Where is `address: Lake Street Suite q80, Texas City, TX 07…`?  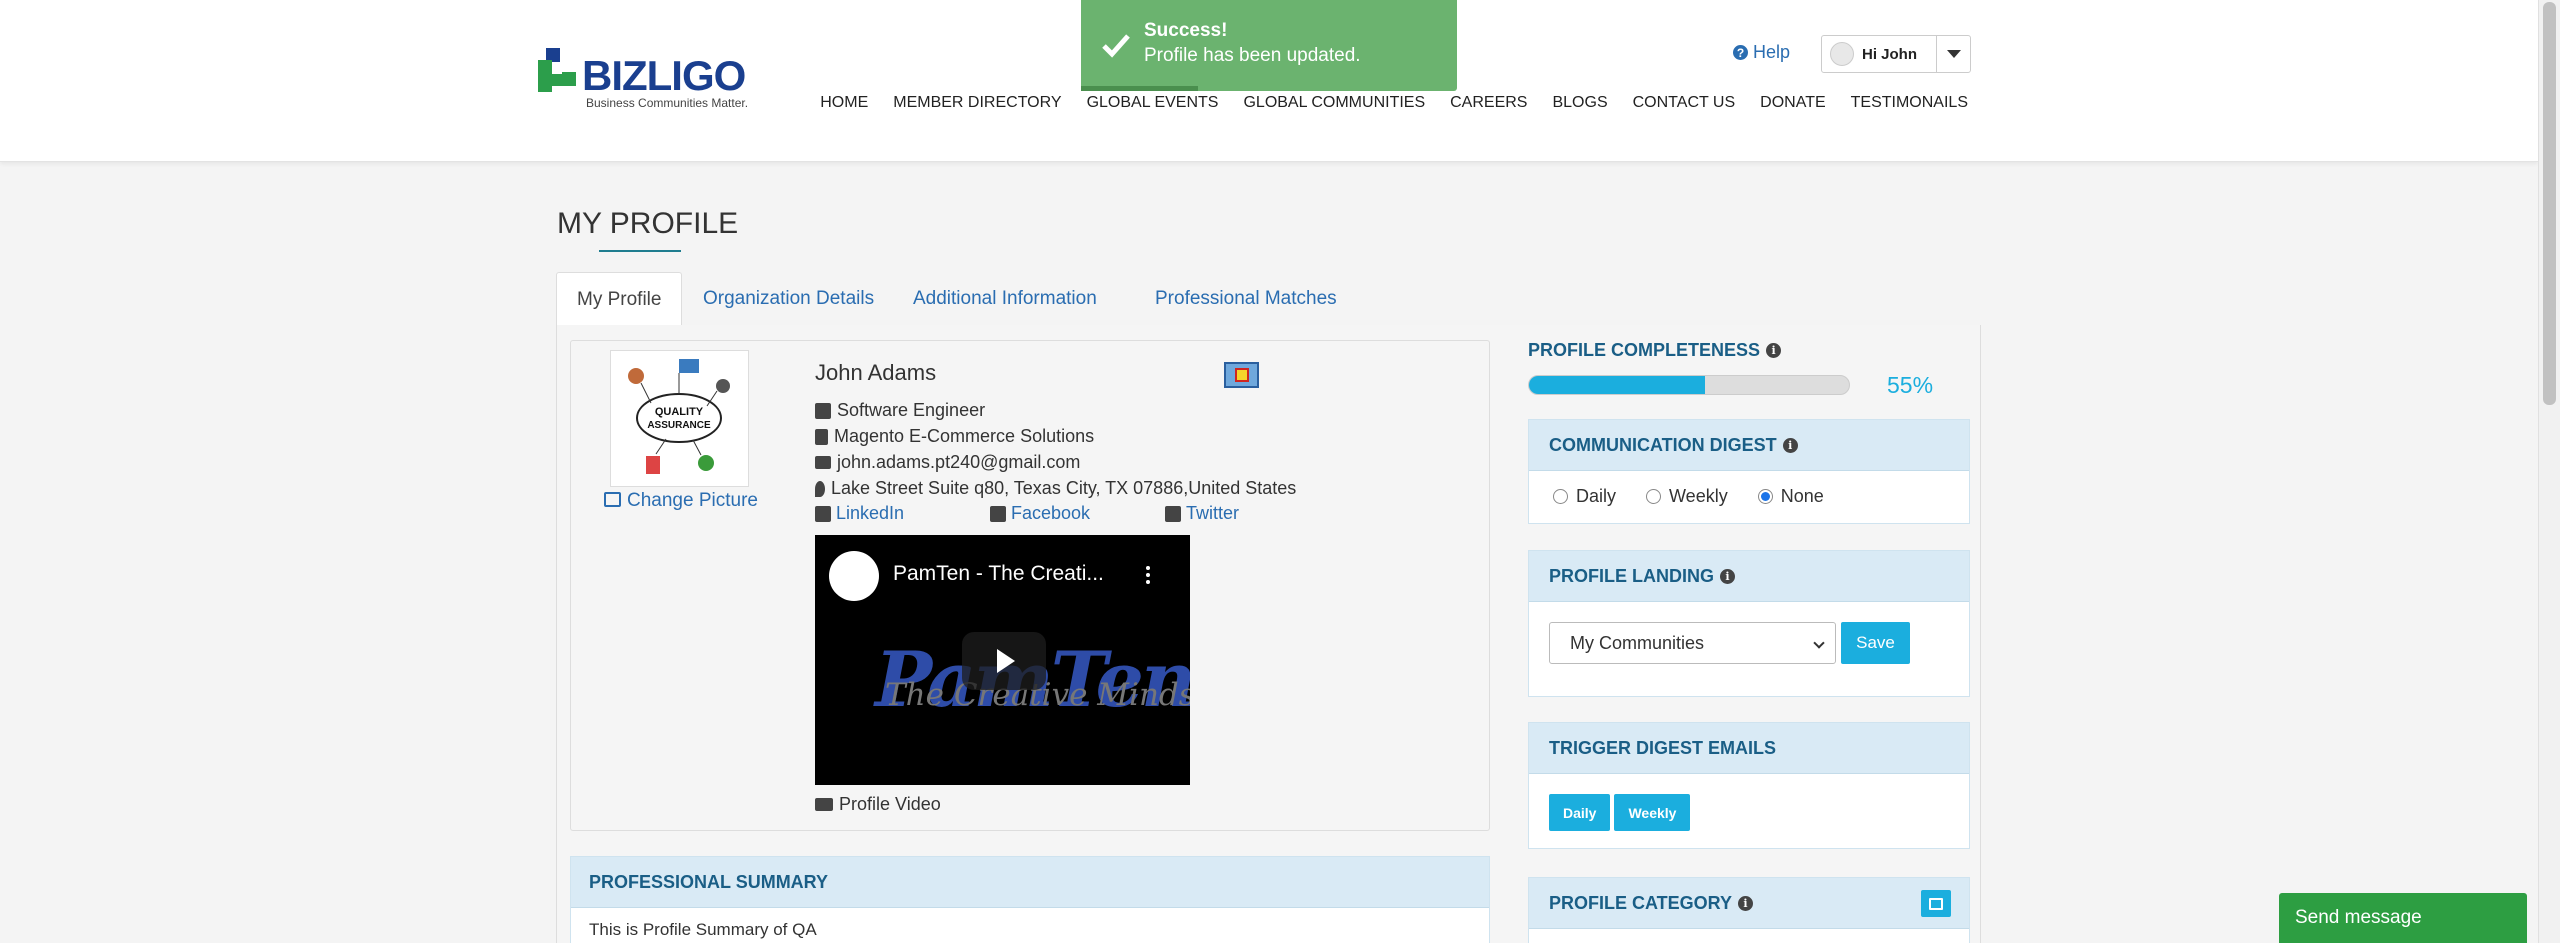
address: Lake Street Suite q80, Texas City, TX 07… is located at coordinates (1064, 488).